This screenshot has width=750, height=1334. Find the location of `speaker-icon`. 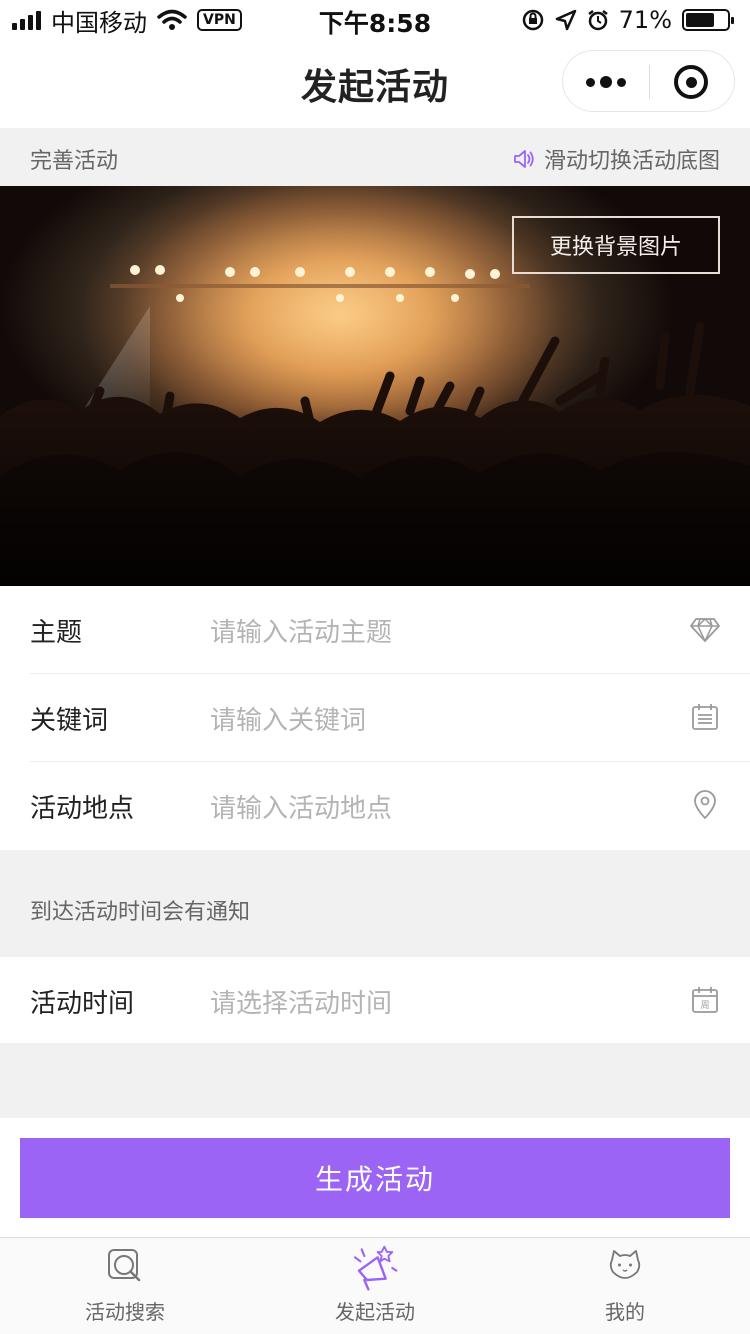

speaker-icon is located at coordinates (524, 159).